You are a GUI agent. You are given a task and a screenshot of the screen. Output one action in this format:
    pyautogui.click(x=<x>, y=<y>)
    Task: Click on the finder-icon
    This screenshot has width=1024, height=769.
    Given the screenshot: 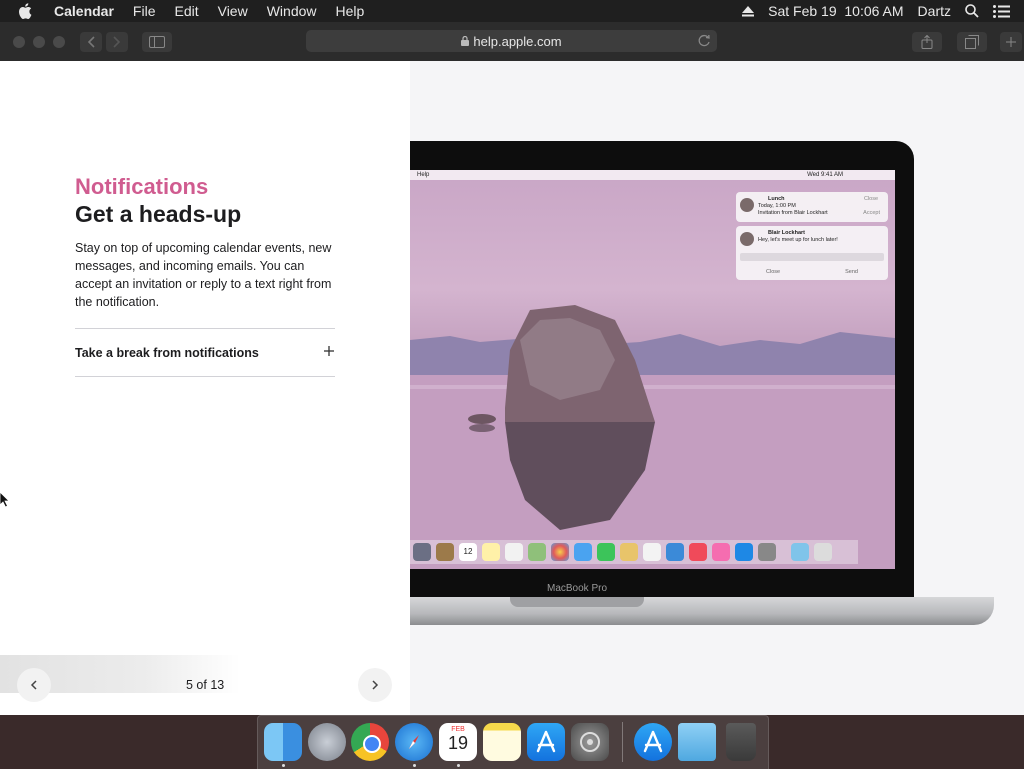 What is the action you would take?
    pyautogui.click(x=283, y=742)
    